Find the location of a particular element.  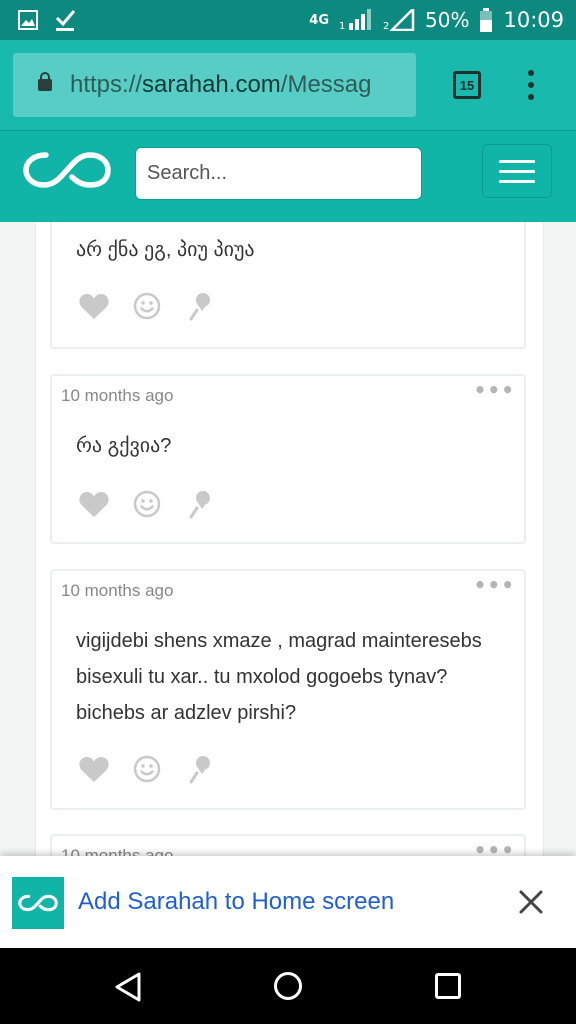

svg-text: 1 is located at coordinates (342, 26).